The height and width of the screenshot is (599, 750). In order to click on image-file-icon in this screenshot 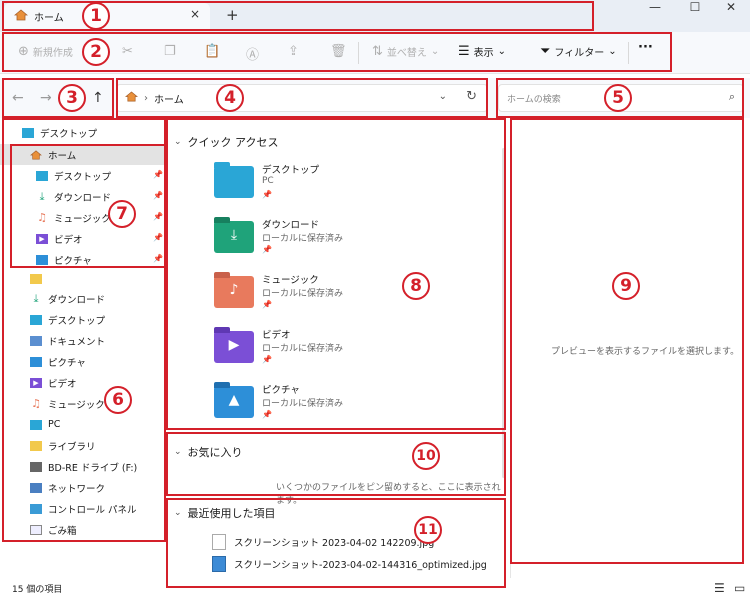, I will do `click(219, 542)`.